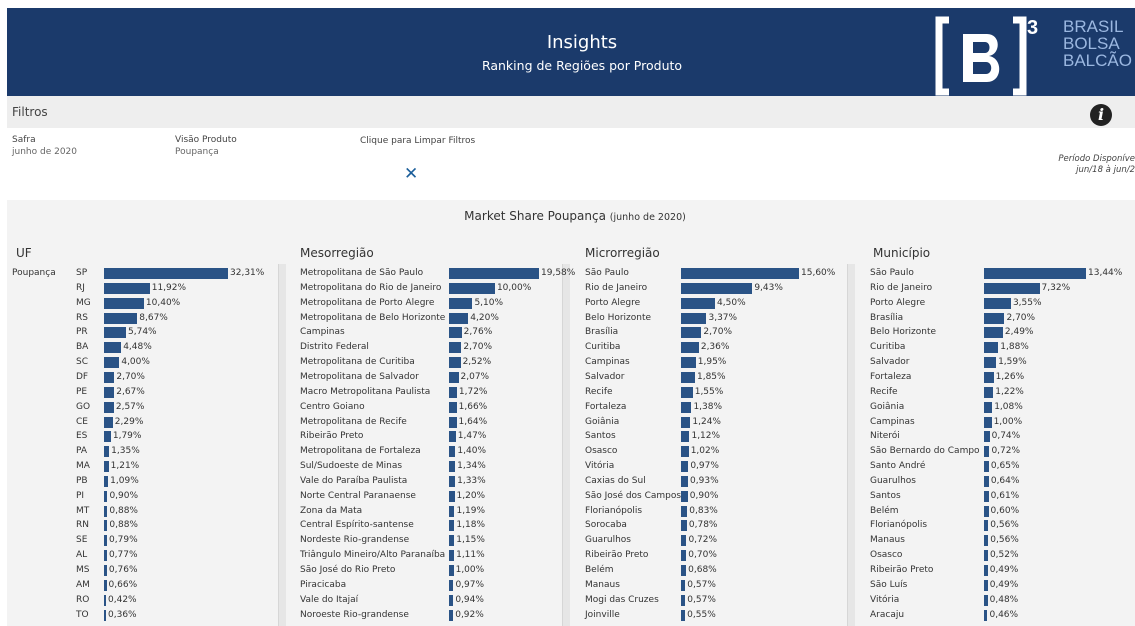 This screenshot has height=626, width=1135. Describe the element at coordinates (44, 146) in the screenshot. I see `safra-filter: Safra junho de 2020` at that location.